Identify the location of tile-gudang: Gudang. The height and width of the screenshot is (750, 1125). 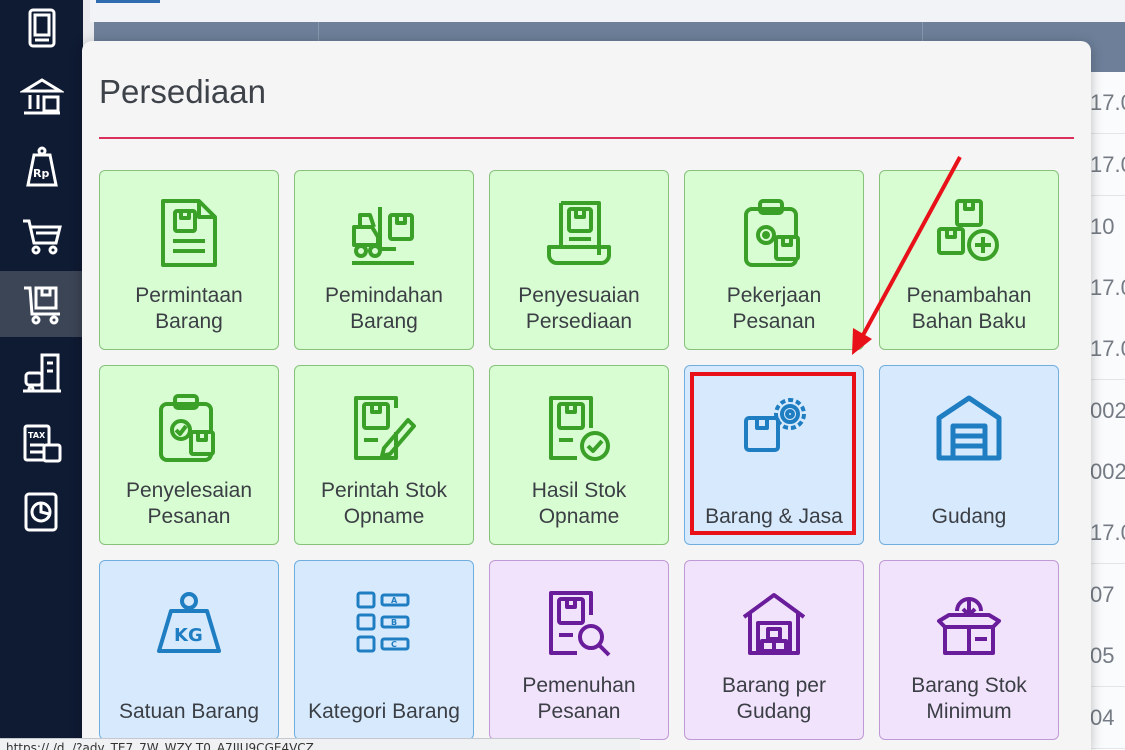
(969, 455).